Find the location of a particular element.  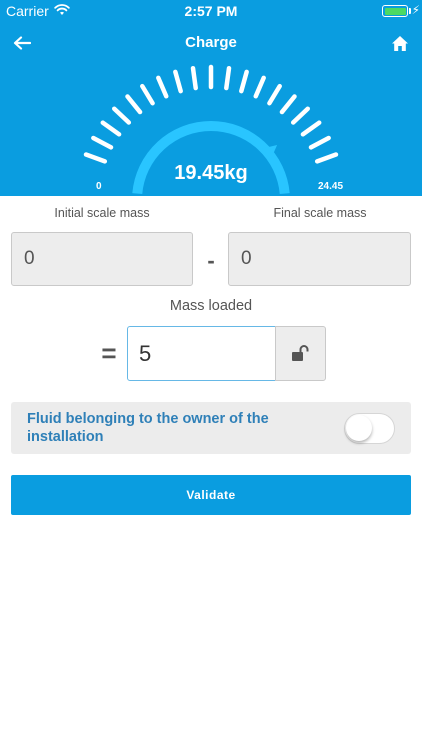

initial-scale-mass-field: 0 is located at coordinates (102, 259).